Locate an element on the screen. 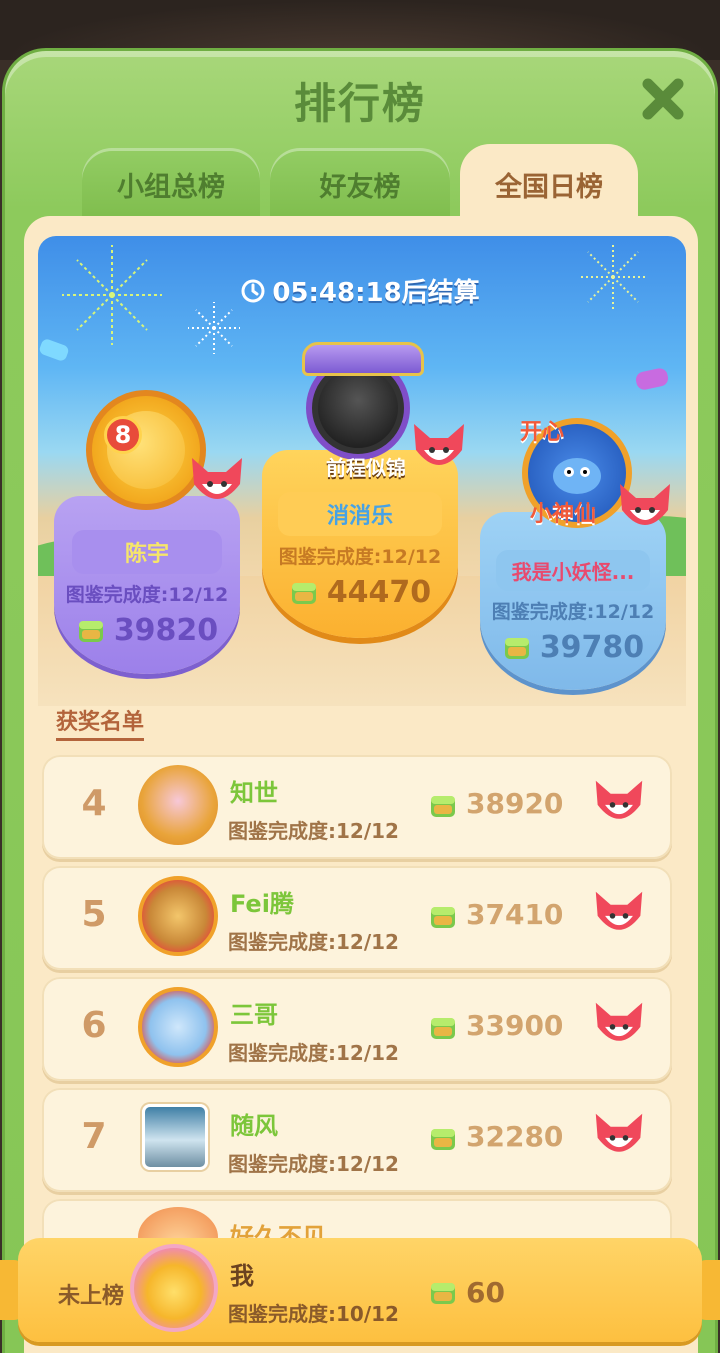 Image resolution: width=720 pixels, height=1353 pixels. tab-friends: 好友榜 is located at coordinates (360, 184).